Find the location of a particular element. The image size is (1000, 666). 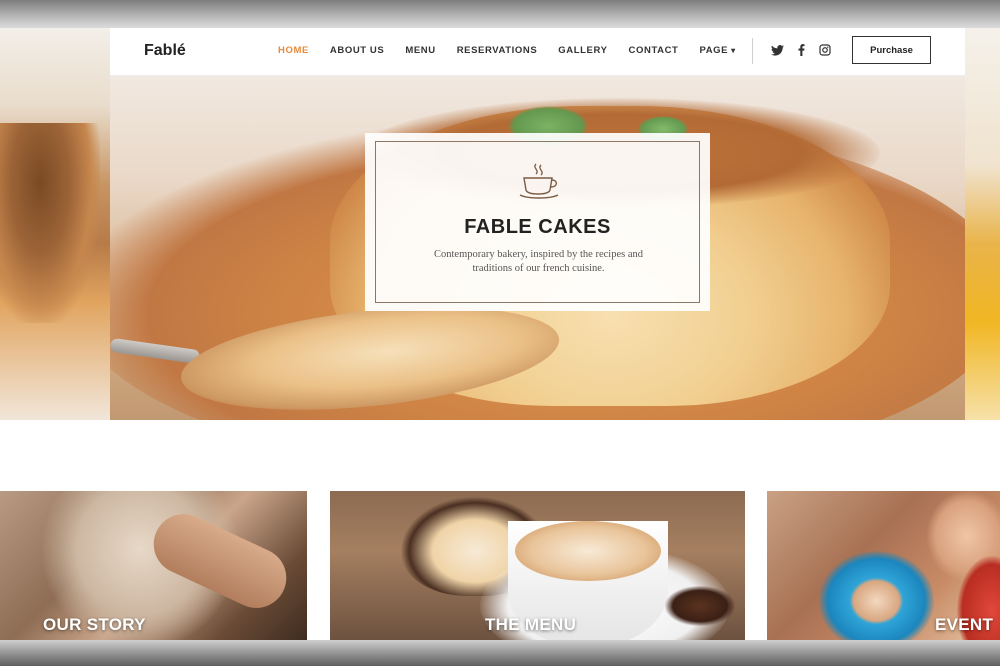

vignette-top is located at coordinates (500, 14).